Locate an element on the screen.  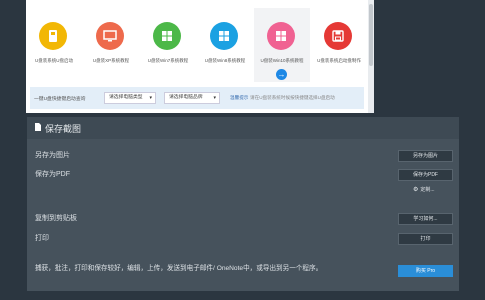
buy-pro-button: 购买 Pro is located at coordinates (425, 271).